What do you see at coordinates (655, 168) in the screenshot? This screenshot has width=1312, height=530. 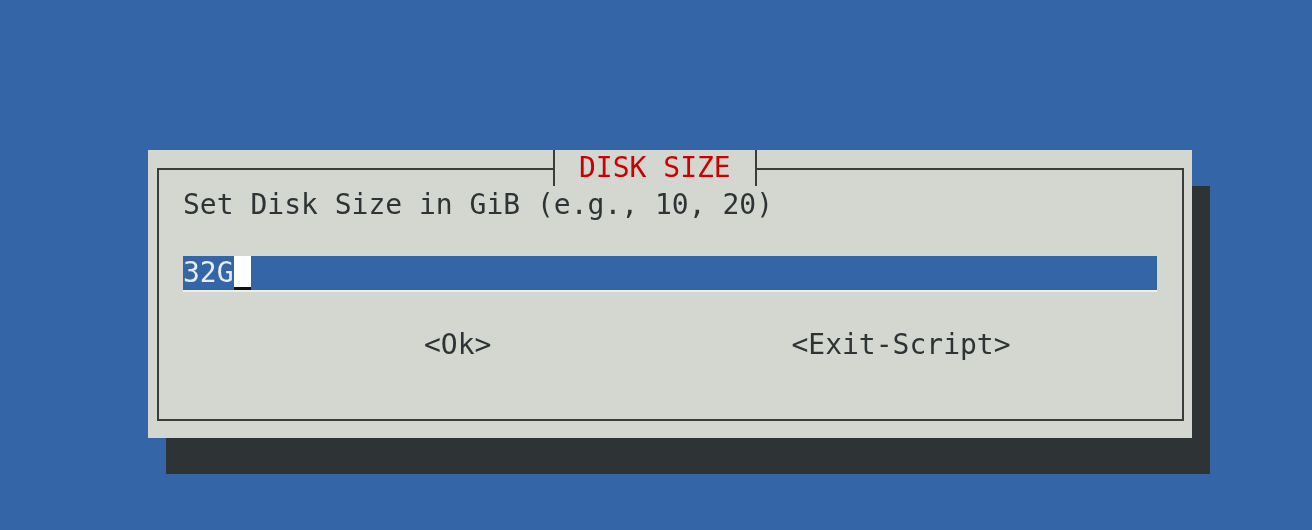 I see `dialog-title: DISK SIZE` at bounding box center [655, 168].